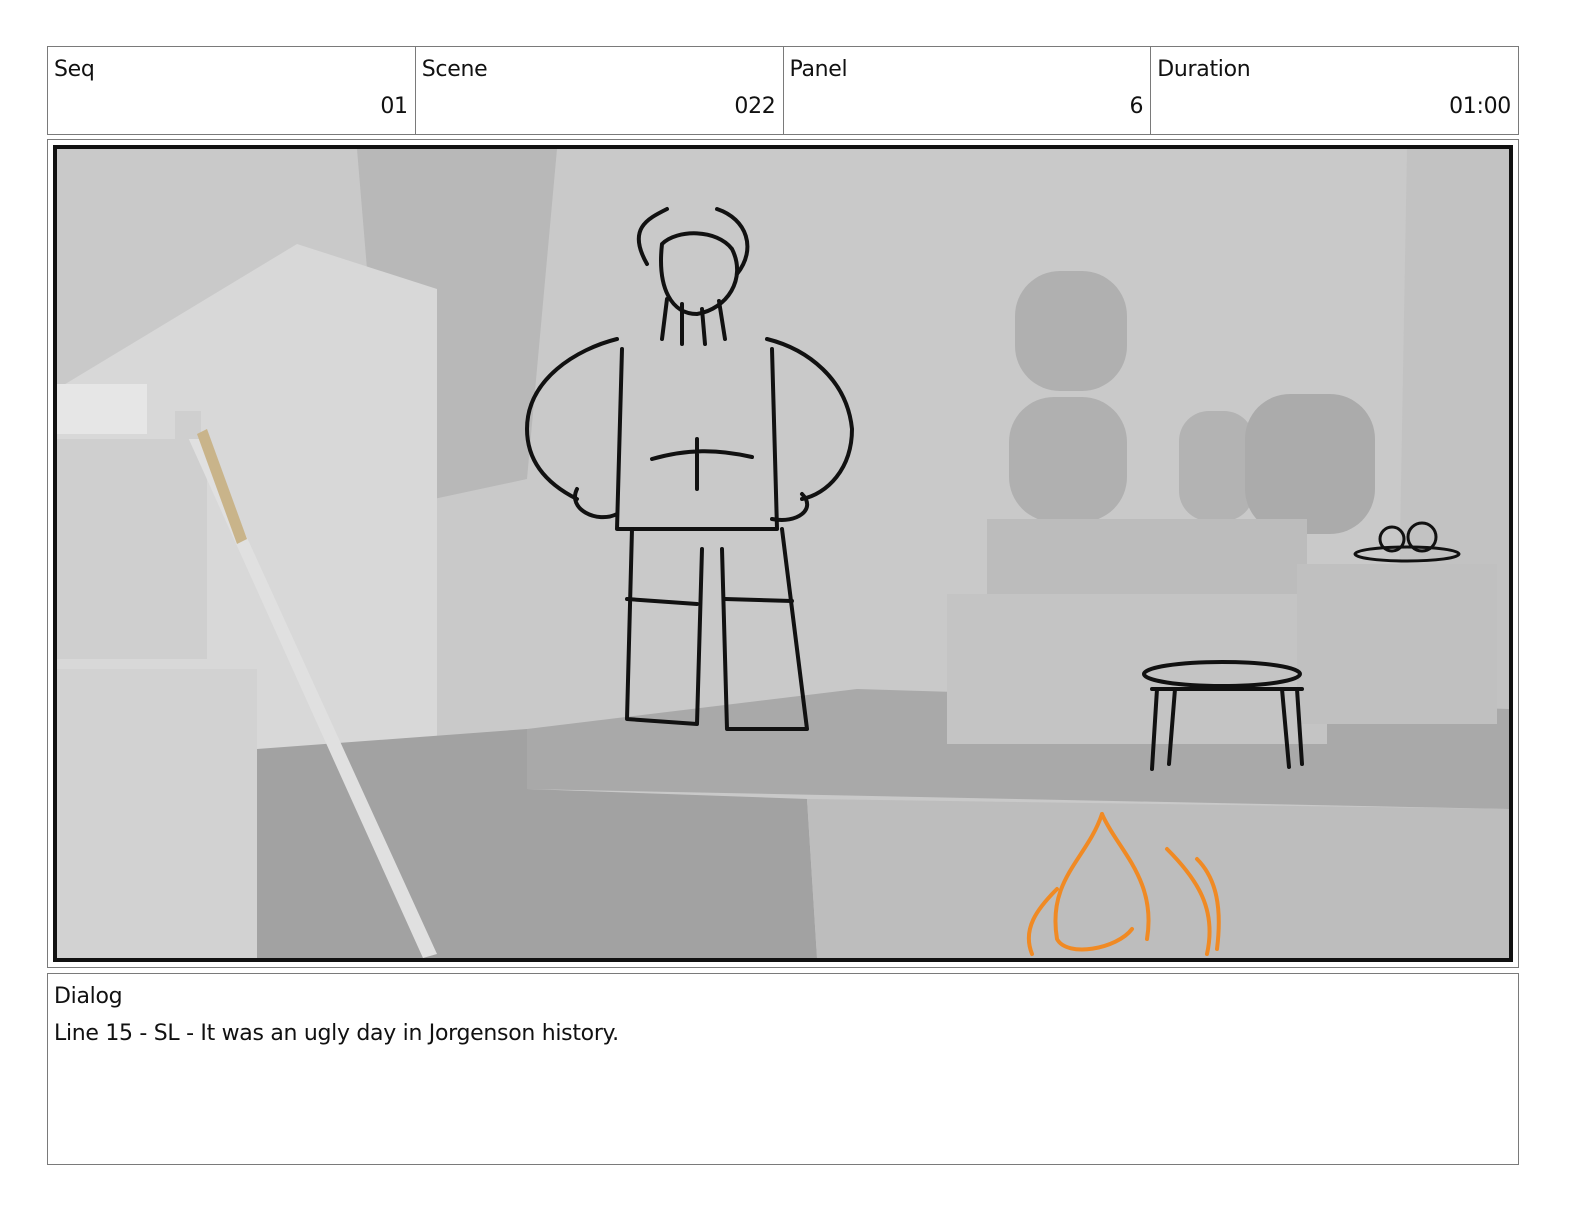  I want to click on panel-cell: Panel 6, so click(968, 90).